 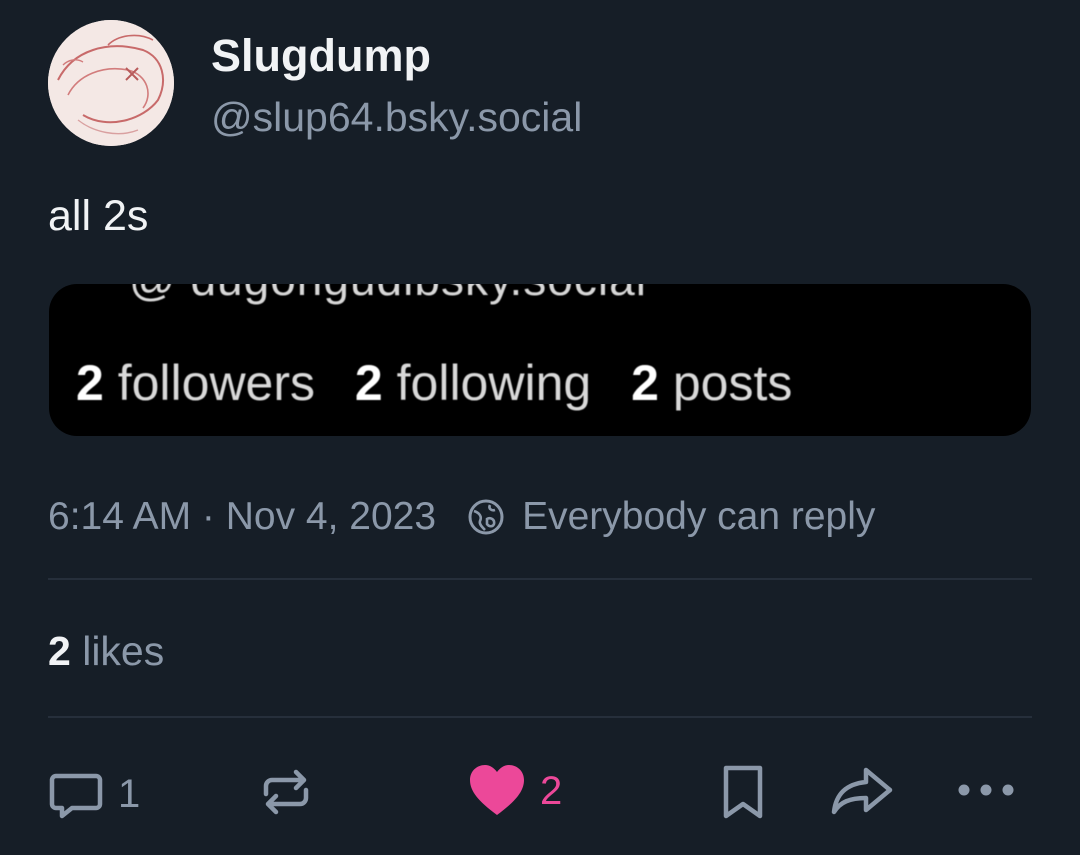 What do you see at coordinates (494, 383) in the screenshot?
I see `following-label: following` at bounding box center [494, 383].